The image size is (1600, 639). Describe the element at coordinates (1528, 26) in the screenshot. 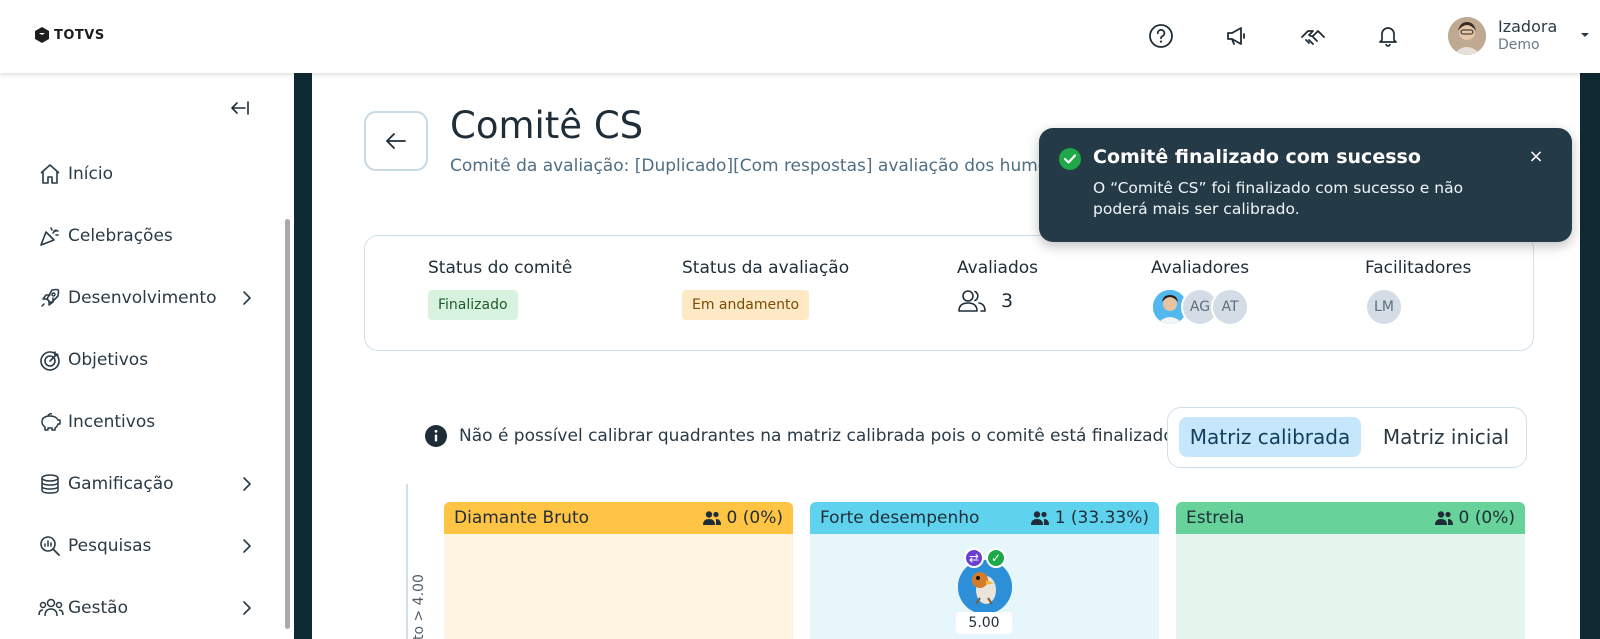

I see `user-name: Izadora` at that location.